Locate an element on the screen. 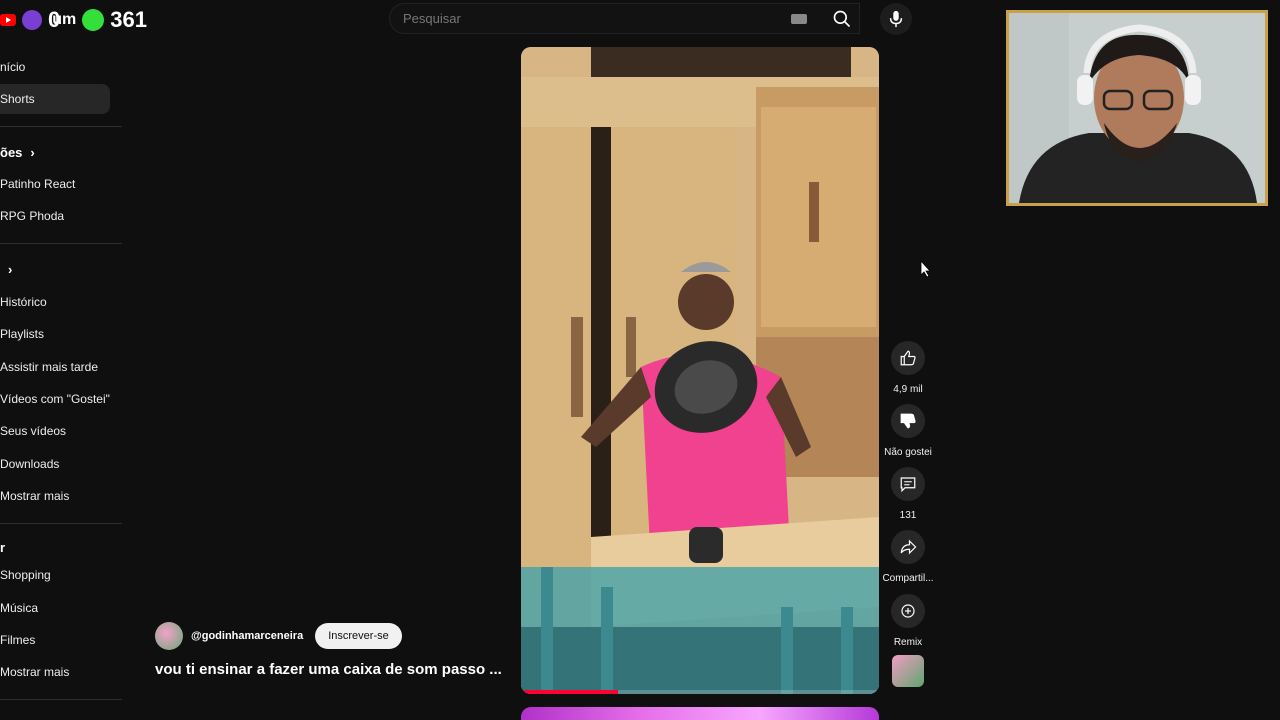 Image resolution: width=1280 pixels, height=720 pixels. mouse-cursor-icon is located at coordinates (925, 269).